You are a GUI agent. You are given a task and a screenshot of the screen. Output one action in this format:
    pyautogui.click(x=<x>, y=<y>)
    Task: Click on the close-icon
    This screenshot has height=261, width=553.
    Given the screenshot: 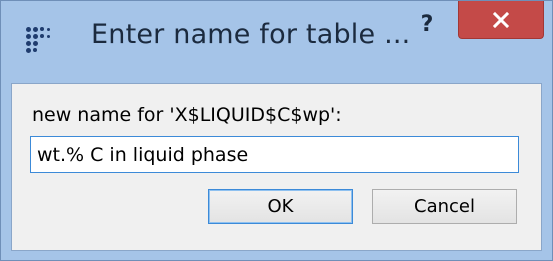 What is the action you would take?
    pyautogui.click(x=501, y=20)
    